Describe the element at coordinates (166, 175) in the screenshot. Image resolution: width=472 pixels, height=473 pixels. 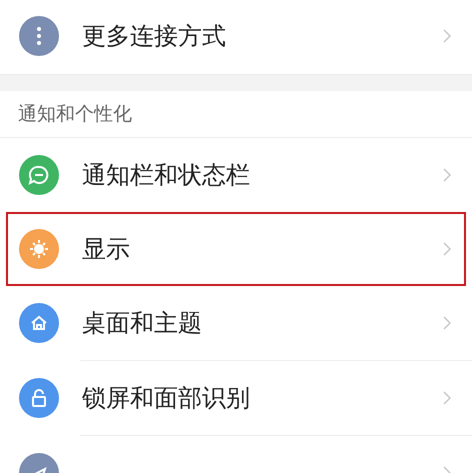
I see `item-label: 通知栏和状态栏` at that location.